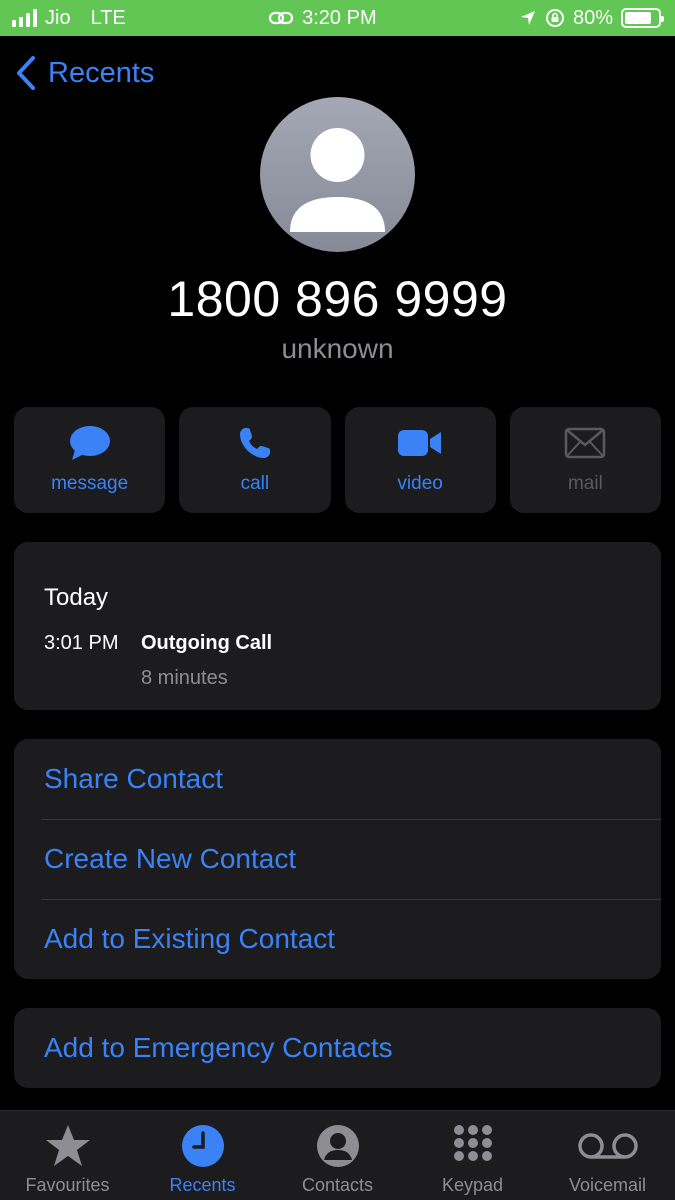  What do you see at coordinates (76, 597) in the screenshot?
I see `history-day: Today` at bounding box center [76, 597].